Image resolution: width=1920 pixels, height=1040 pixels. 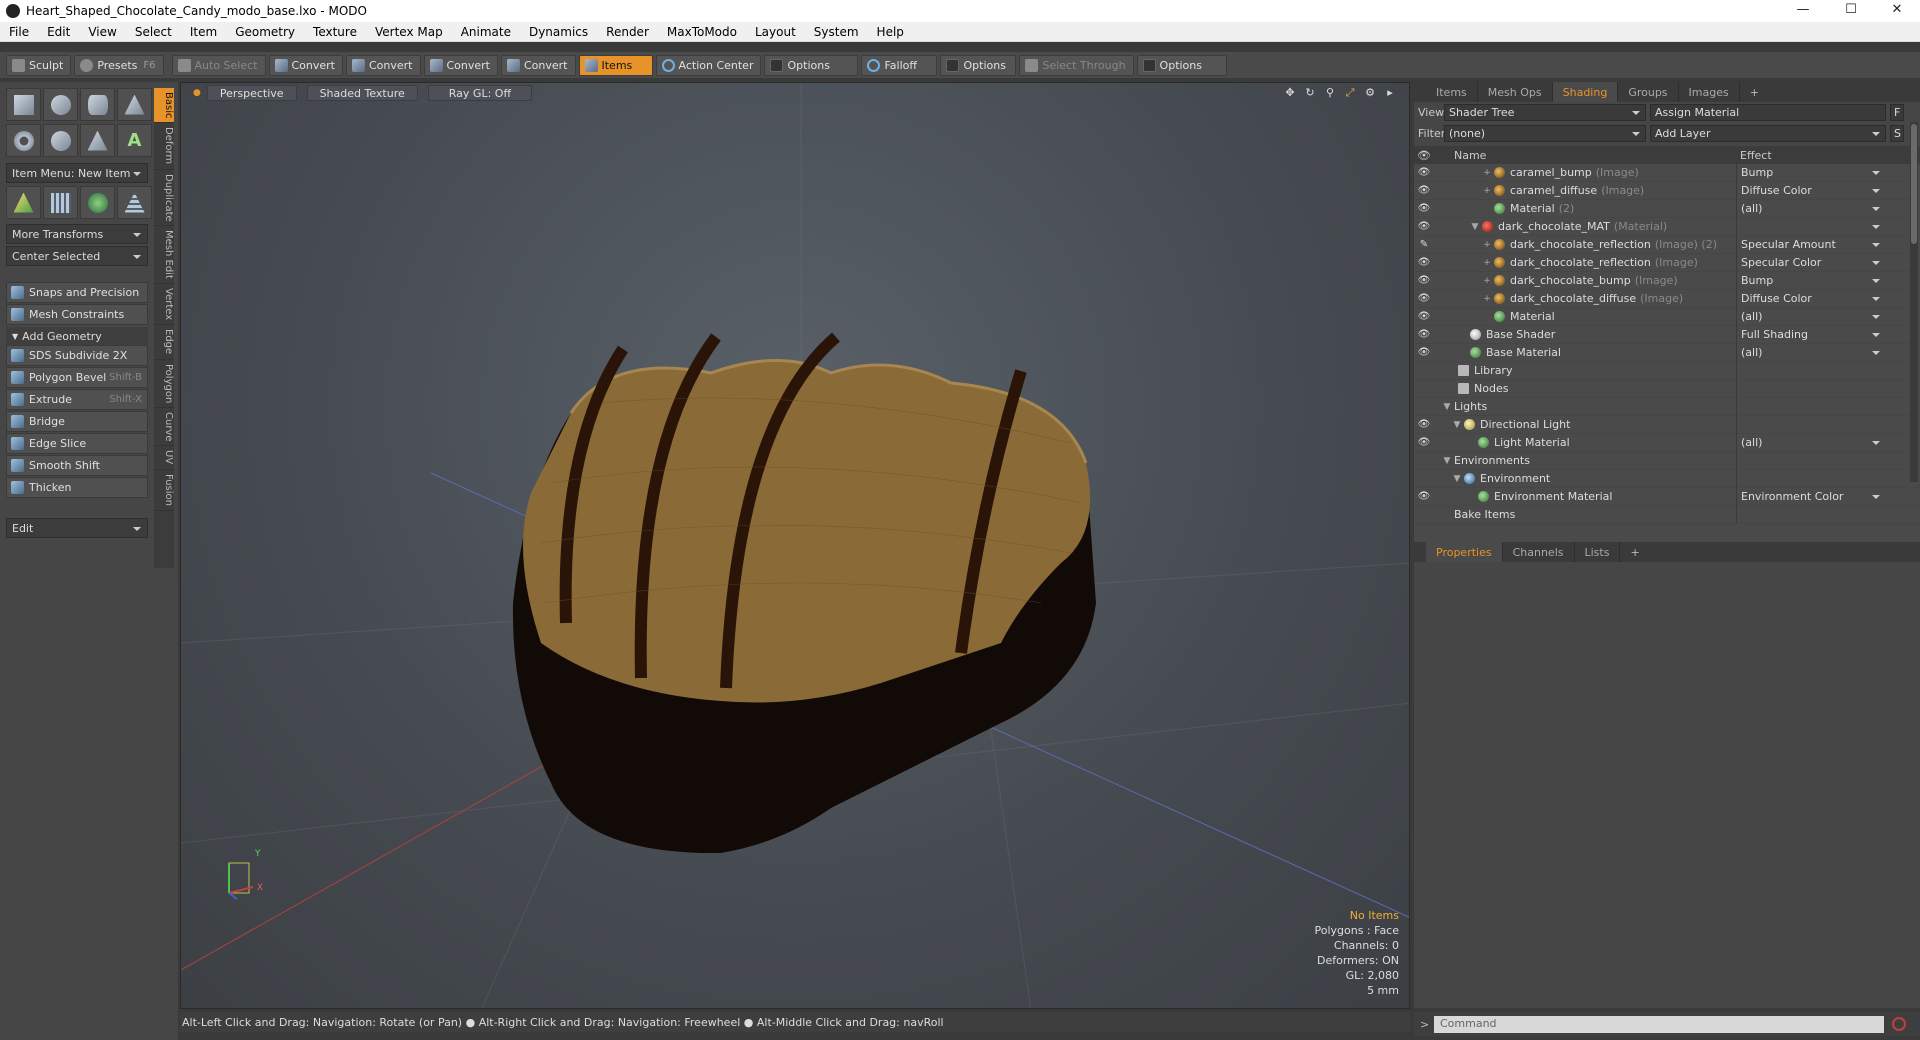 What do you see at coordinates (134, 202) in the screenshot?
I see `scale-tool` at bounding box center [134, 202].